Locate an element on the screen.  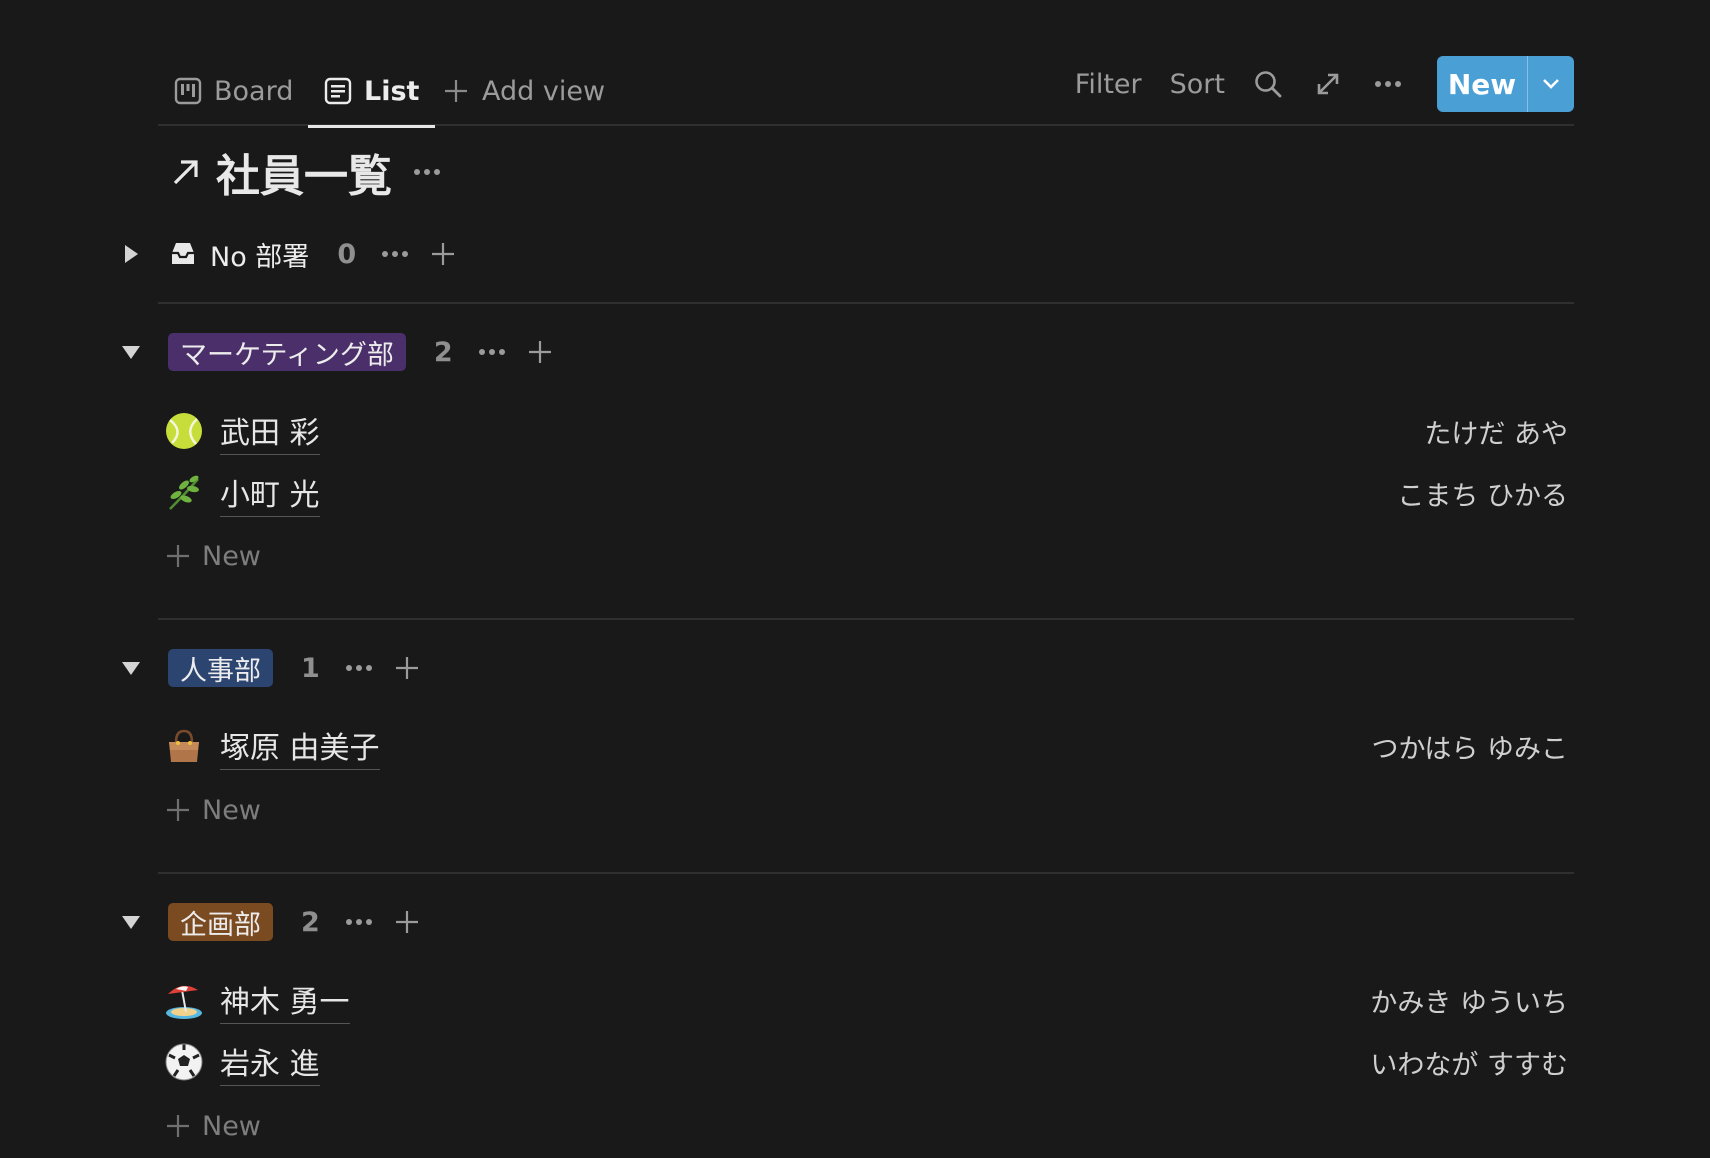
group-badge: マーケティング部 is located at coordinates (287, 352).